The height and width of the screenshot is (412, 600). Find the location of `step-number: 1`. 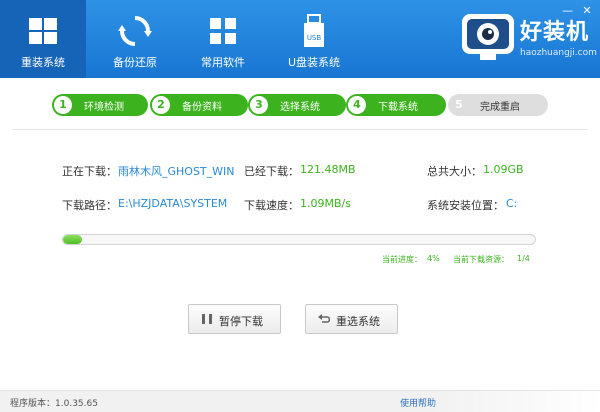

step-number: 1 is located at coordinates (63, 105).